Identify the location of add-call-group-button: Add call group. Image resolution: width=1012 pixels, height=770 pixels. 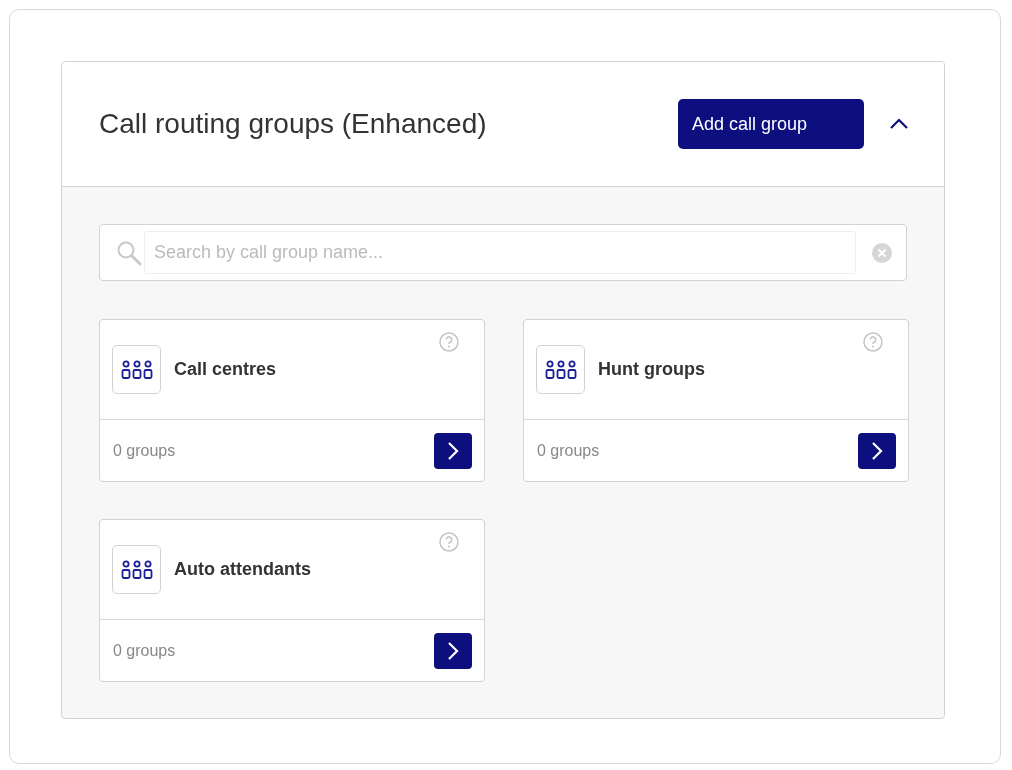
(771, 124).